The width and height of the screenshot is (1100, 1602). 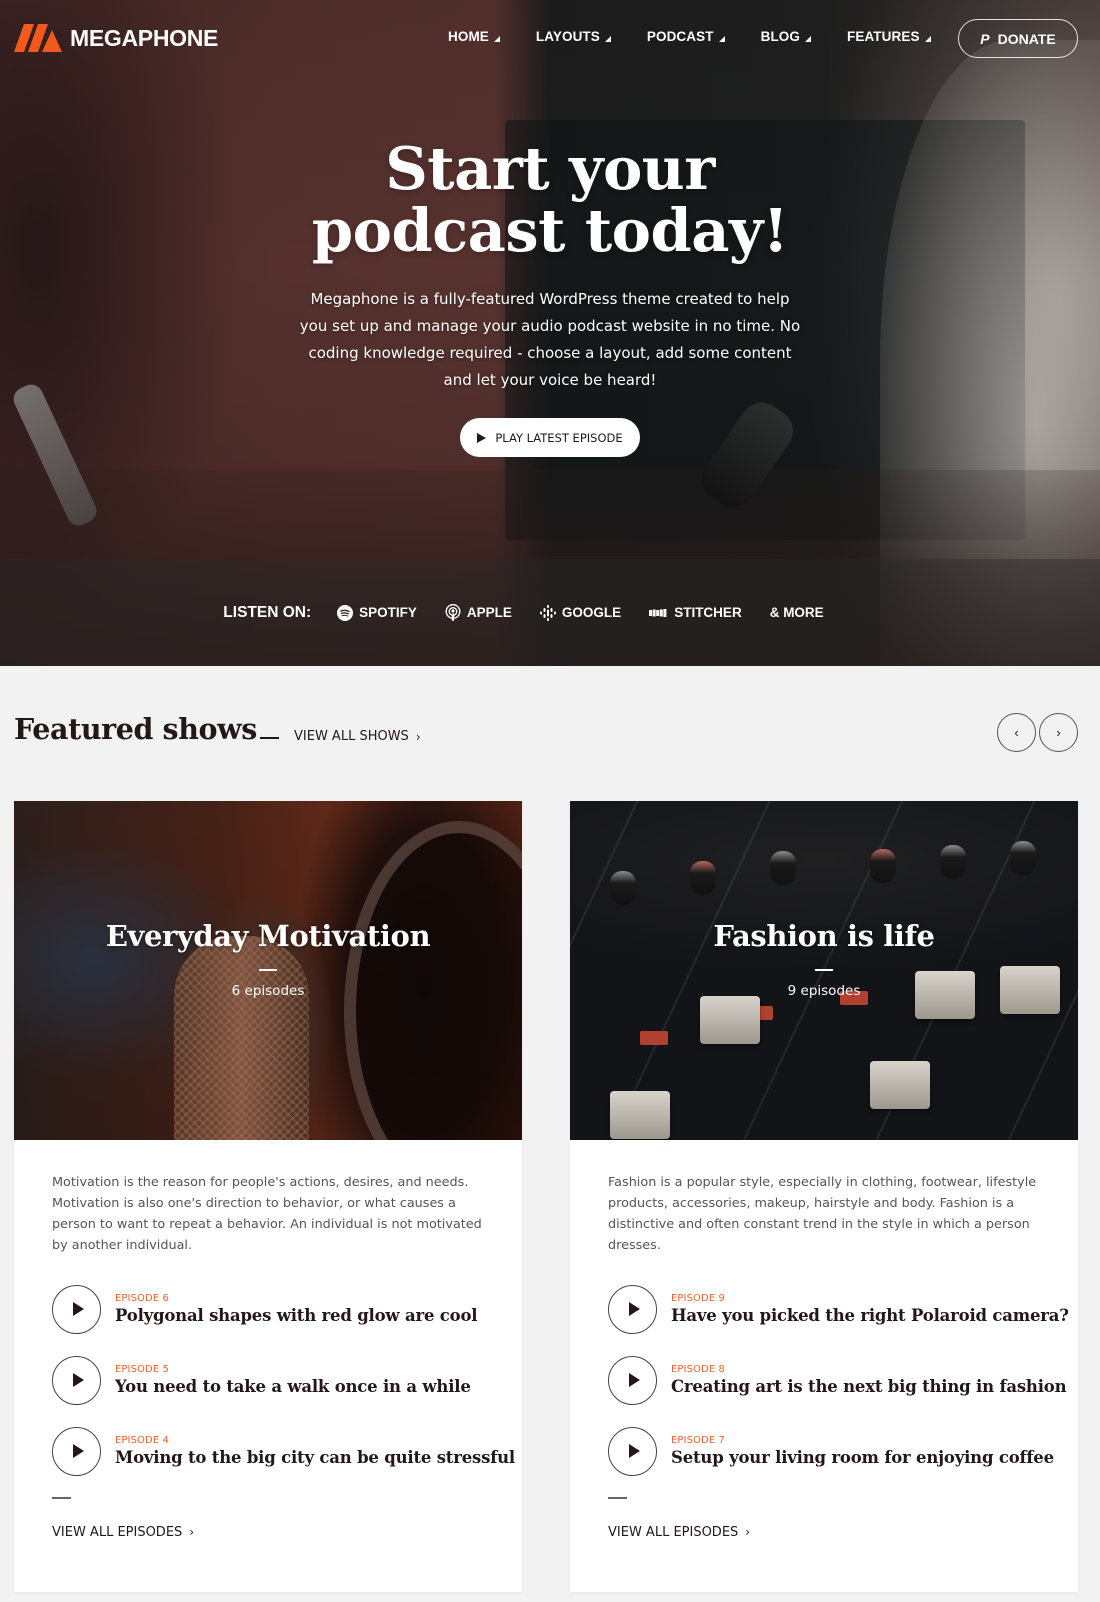 What do you see at coordinates (351, 736) in the screenshot?
I see `view-all-shows-label: VIEW ALL SHOWS` at bounding box center [351, 736].